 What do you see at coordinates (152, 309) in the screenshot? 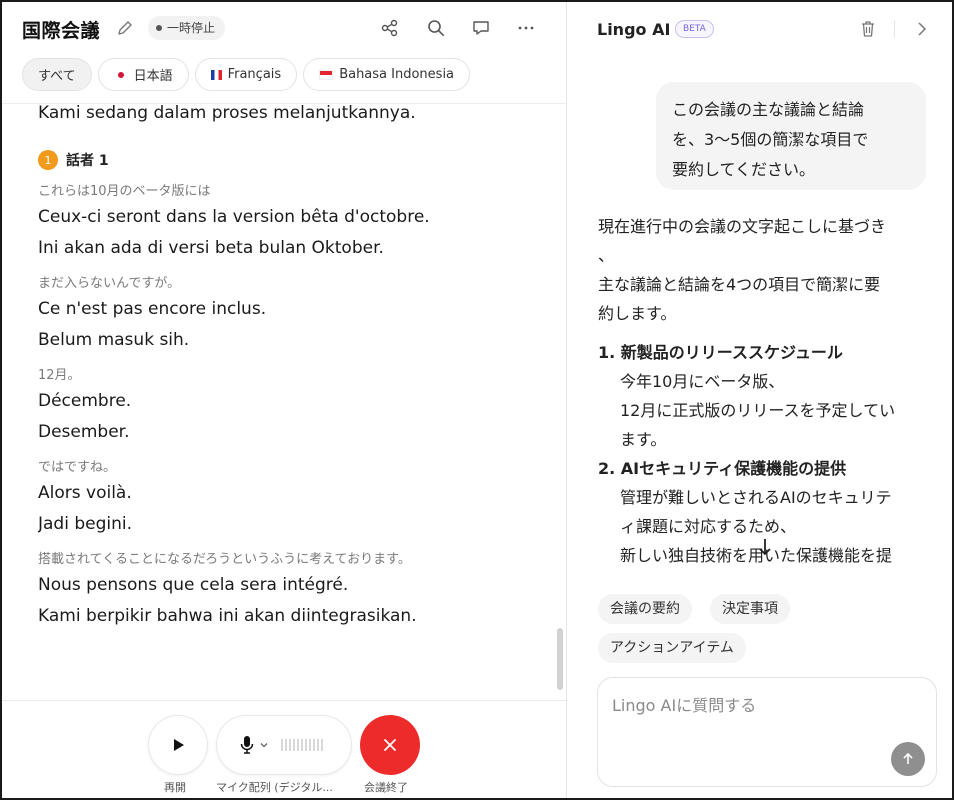
I see `french-translation: Ce n'est pas encore inclus.` at bounding box center [152, 309].